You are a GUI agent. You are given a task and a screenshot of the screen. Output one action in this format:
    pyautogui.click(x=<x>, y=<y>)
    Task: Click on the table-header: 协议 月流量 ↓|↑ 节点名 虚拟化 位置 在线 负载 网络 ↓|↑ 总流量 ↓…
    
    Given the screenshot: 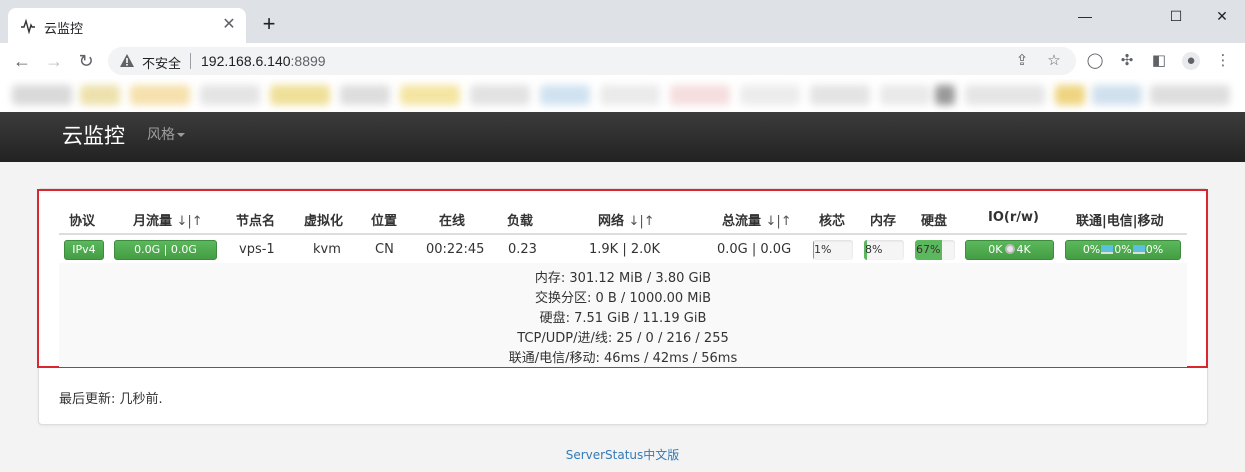 What is the action you would take?
    pyautogui.click(x=623, y=220)
    